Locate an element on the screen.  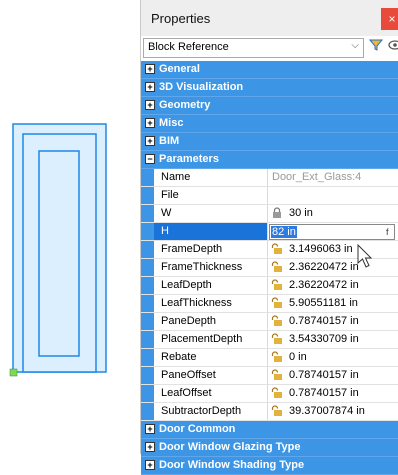
property-name: Name is located at coordinates (176, 177).